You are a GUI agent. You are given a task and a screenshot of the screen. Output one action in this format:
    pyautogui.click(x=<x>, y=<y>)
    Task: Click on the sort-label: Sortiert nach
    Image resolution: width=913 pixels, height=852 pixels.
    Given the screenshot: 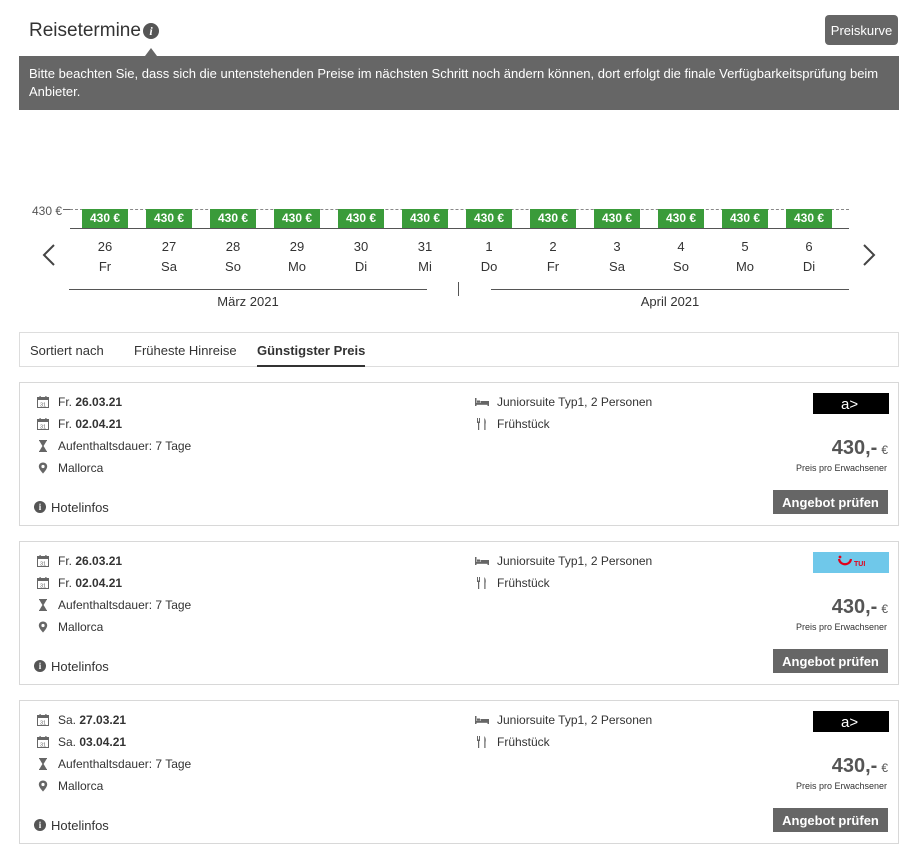 What is the action you would take?
    pyautogui.click(x=67, y=350)
    